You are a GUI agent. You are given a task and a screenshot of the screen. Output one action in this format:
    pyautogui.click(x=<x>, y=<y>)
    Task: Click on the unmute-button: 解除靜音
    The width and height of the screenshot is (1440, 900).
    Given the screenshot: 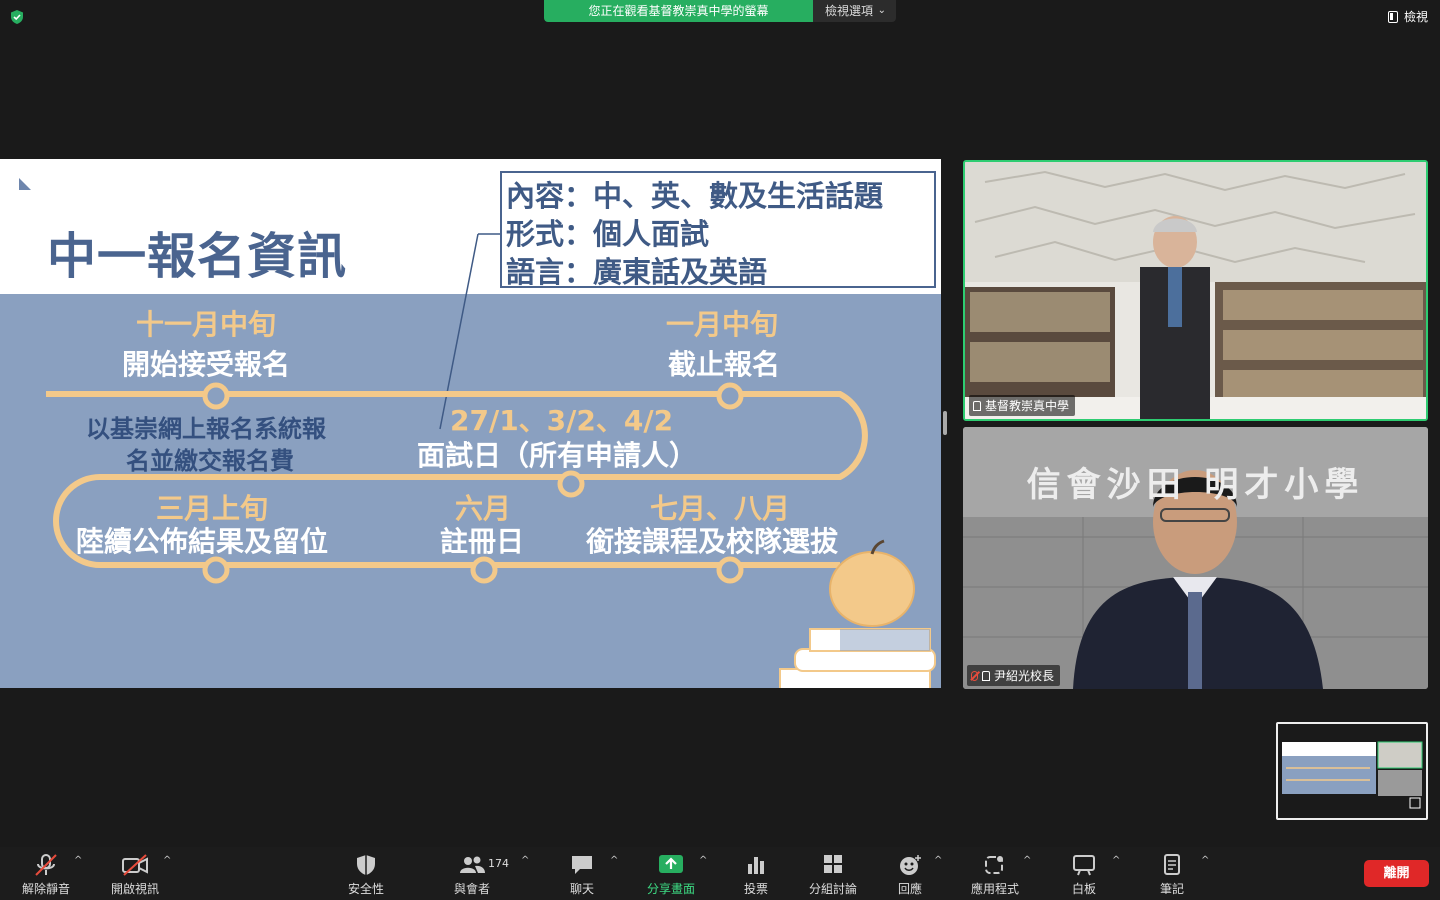 What is the action you would take?
    pyautogui.click(x=46, y=873)
    